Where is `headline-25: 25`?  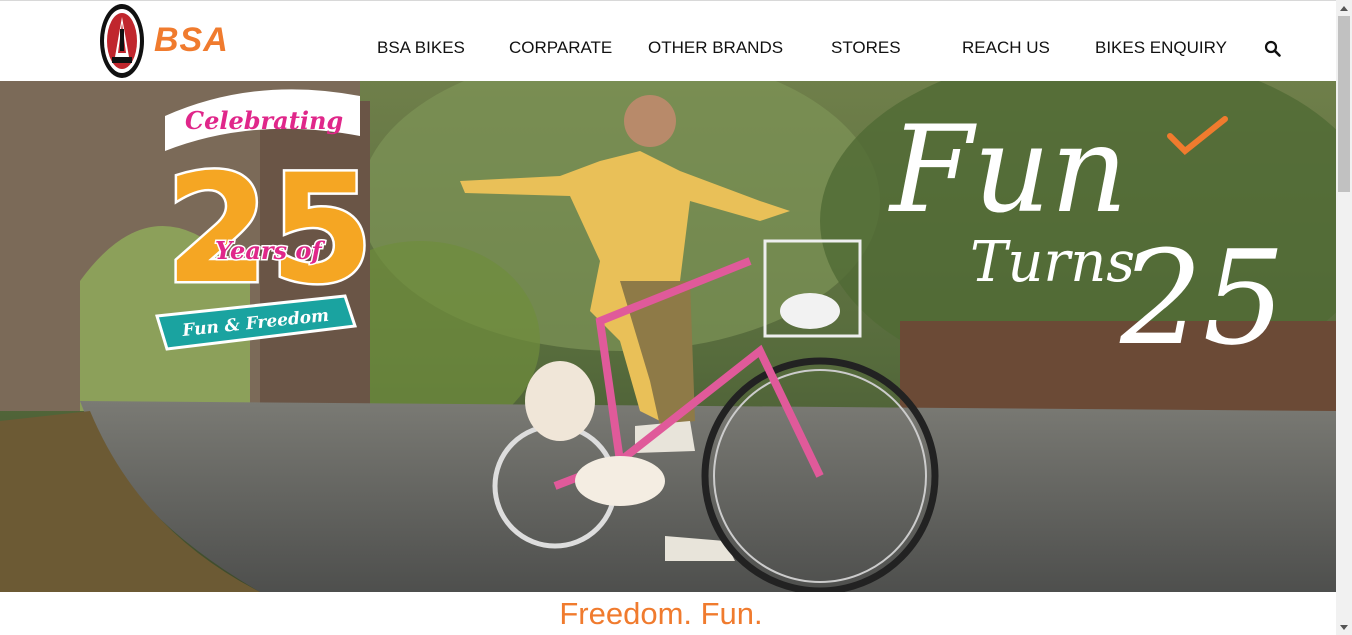
headline-25: 25 is located at coordinates (1202, 291).